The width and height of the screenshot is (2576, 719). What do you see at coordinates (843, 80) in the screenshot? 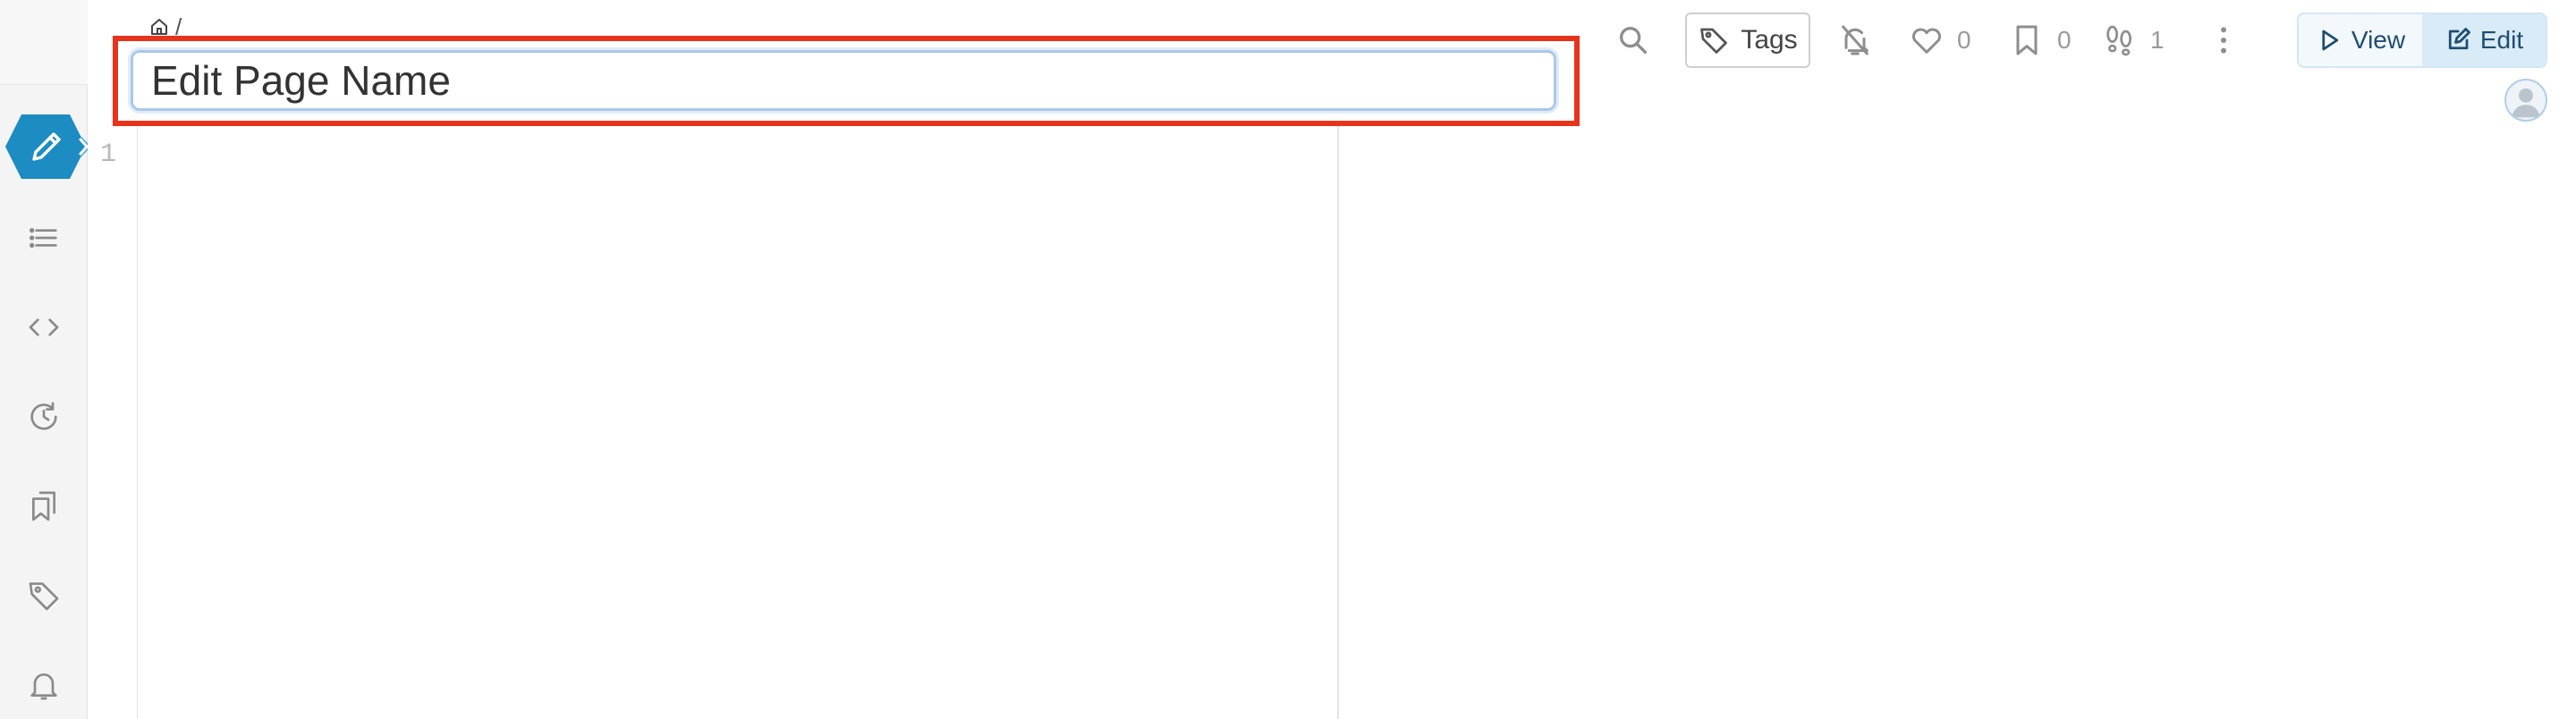
I see `page-name-input` at bounding box center [843, 80].